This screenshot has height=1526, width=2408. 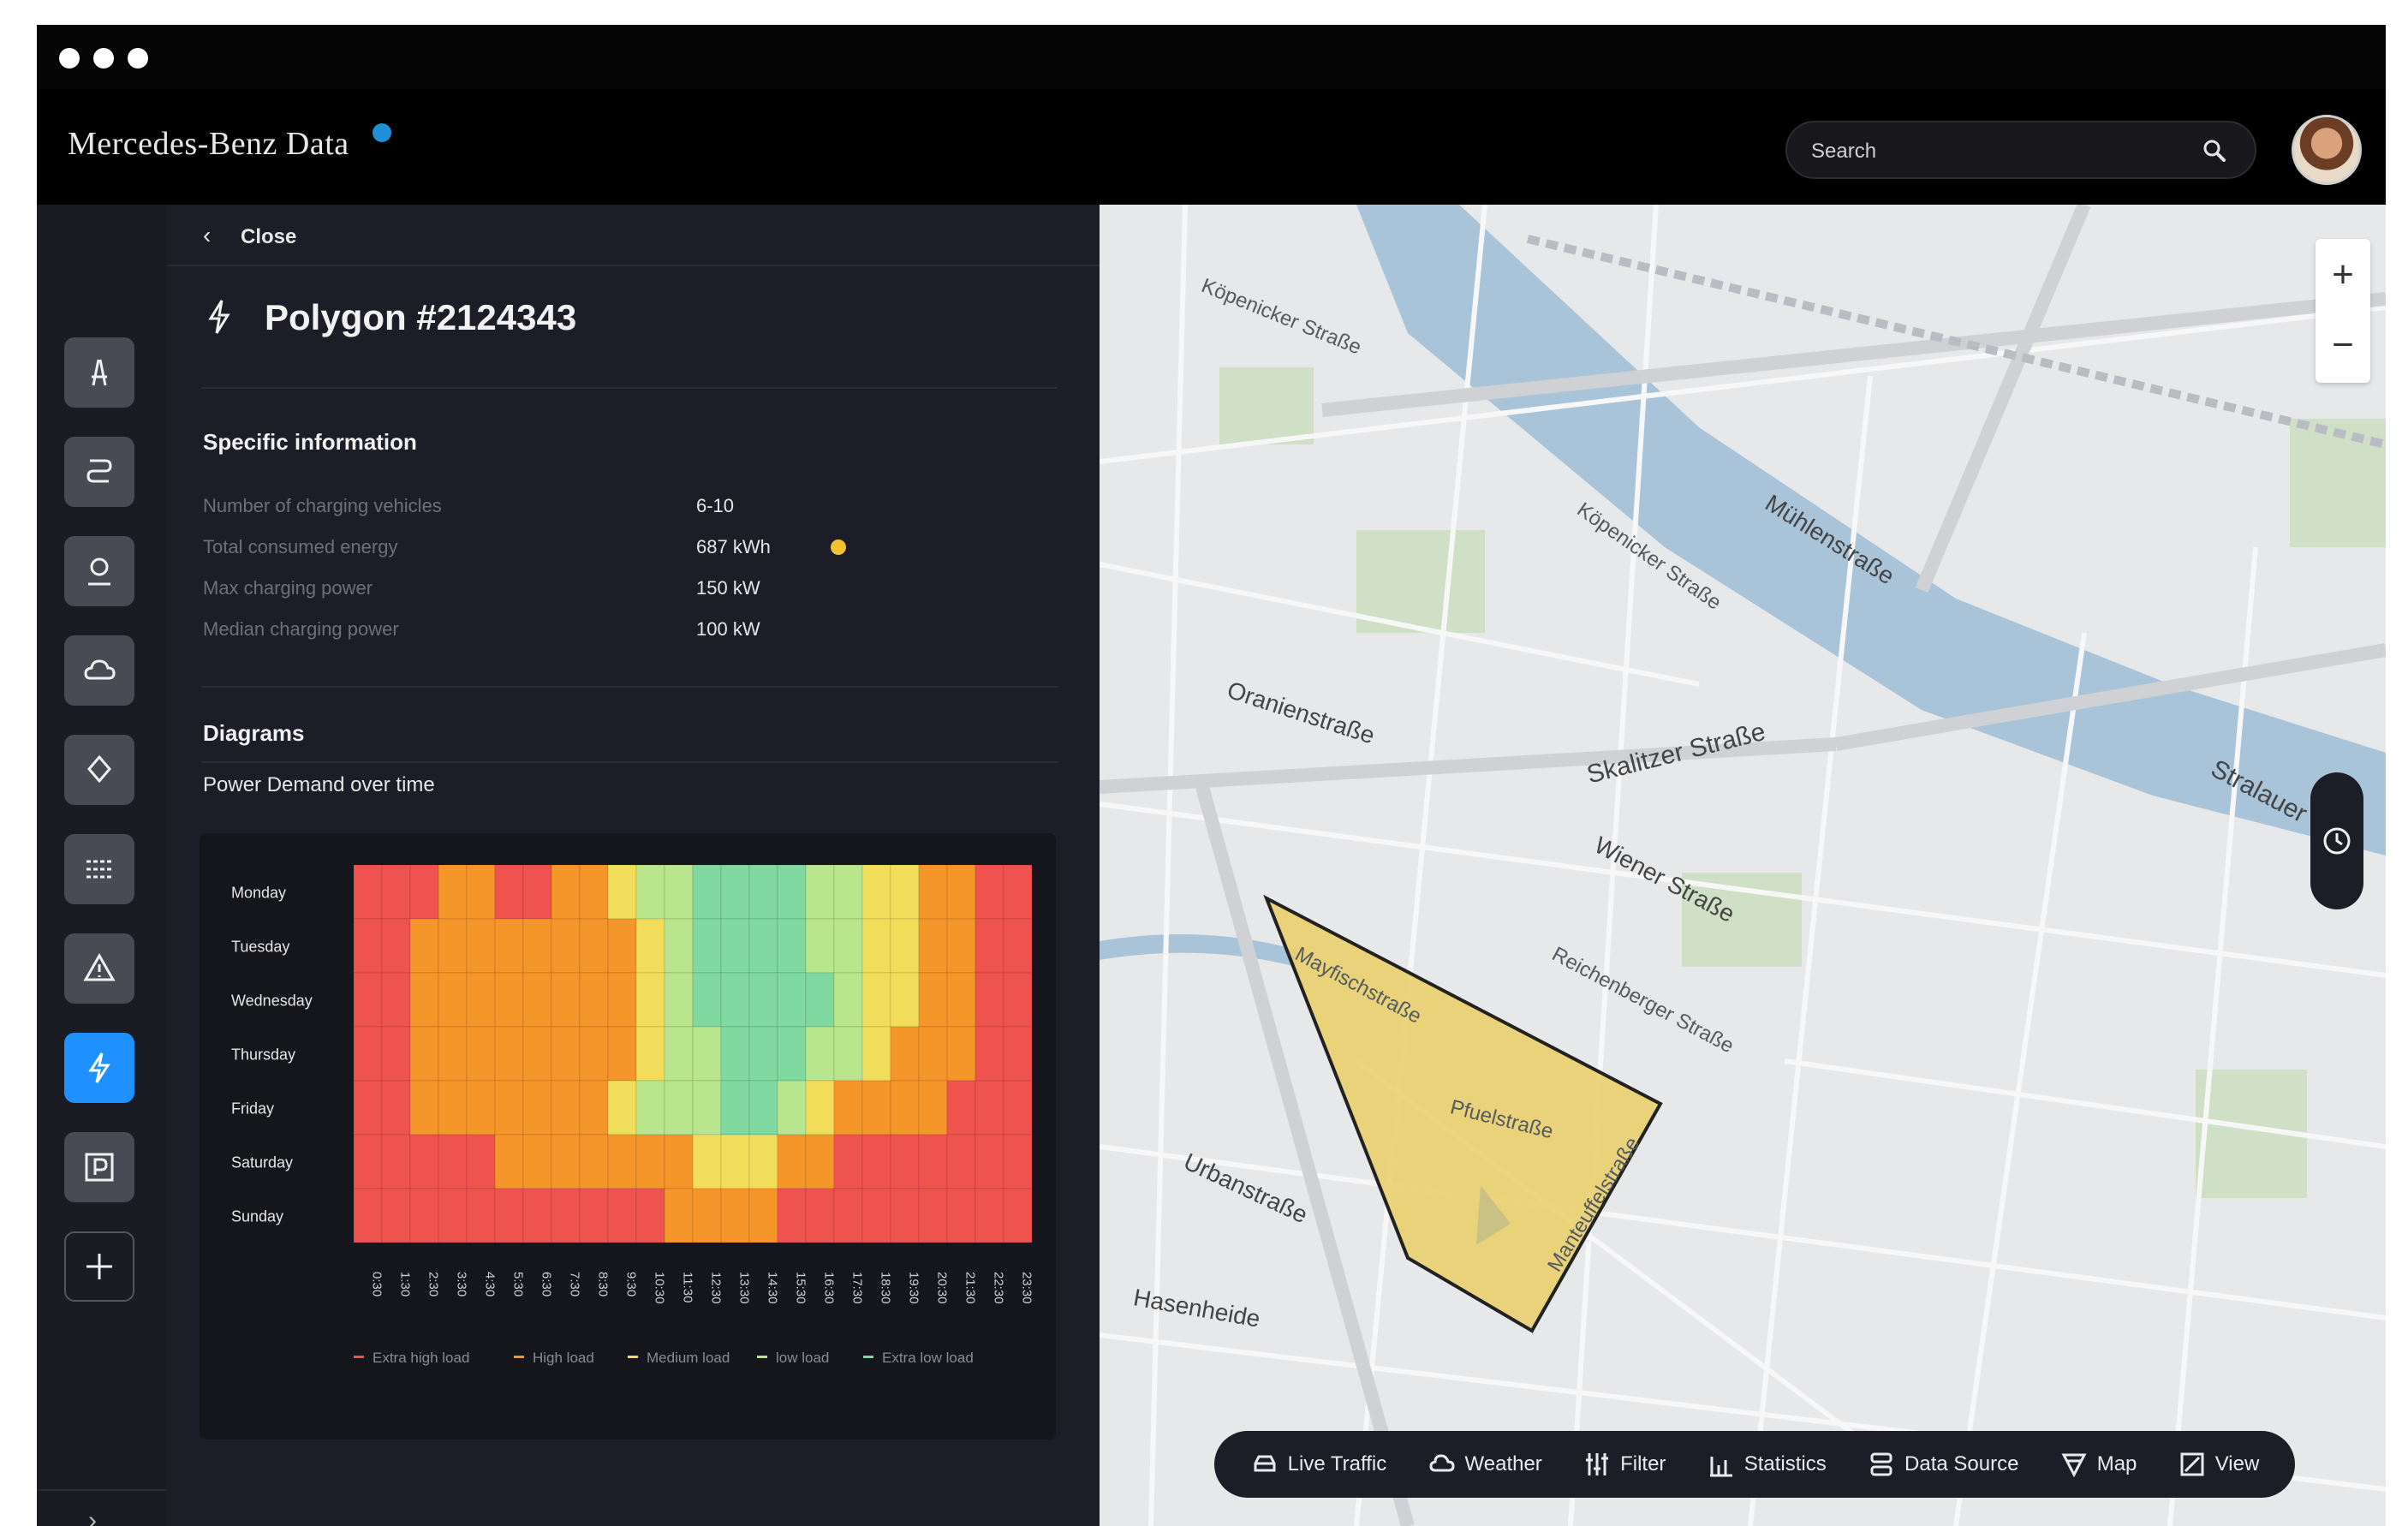 I want to click on zoom-control: + −, so click(x=2343, y=311).